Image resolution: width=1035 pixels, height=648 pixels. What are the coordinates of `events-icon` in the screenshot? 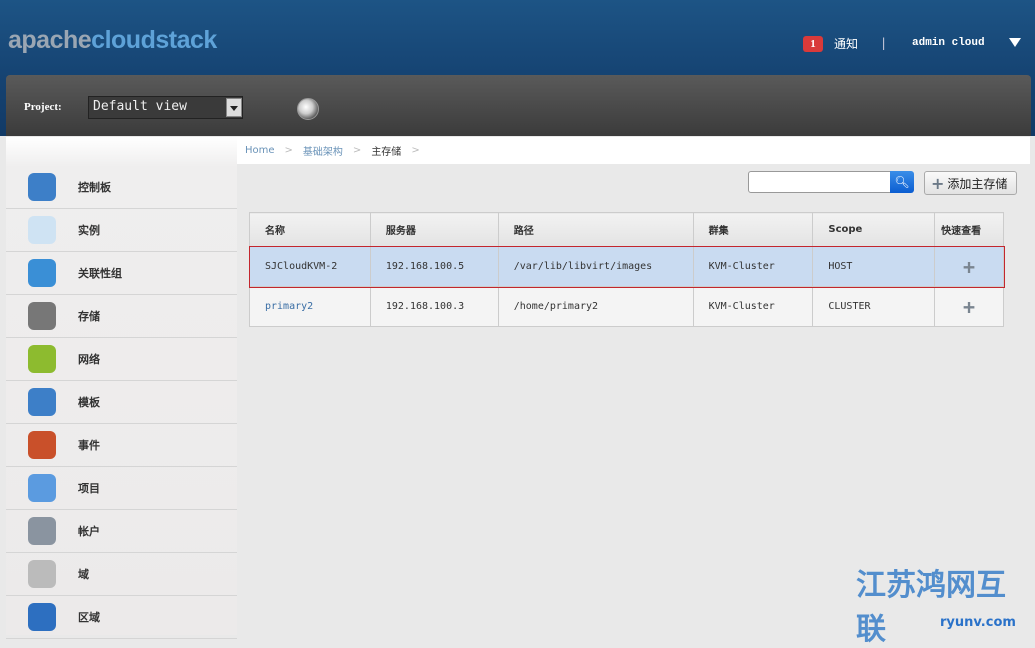 It's located at (42, 445).